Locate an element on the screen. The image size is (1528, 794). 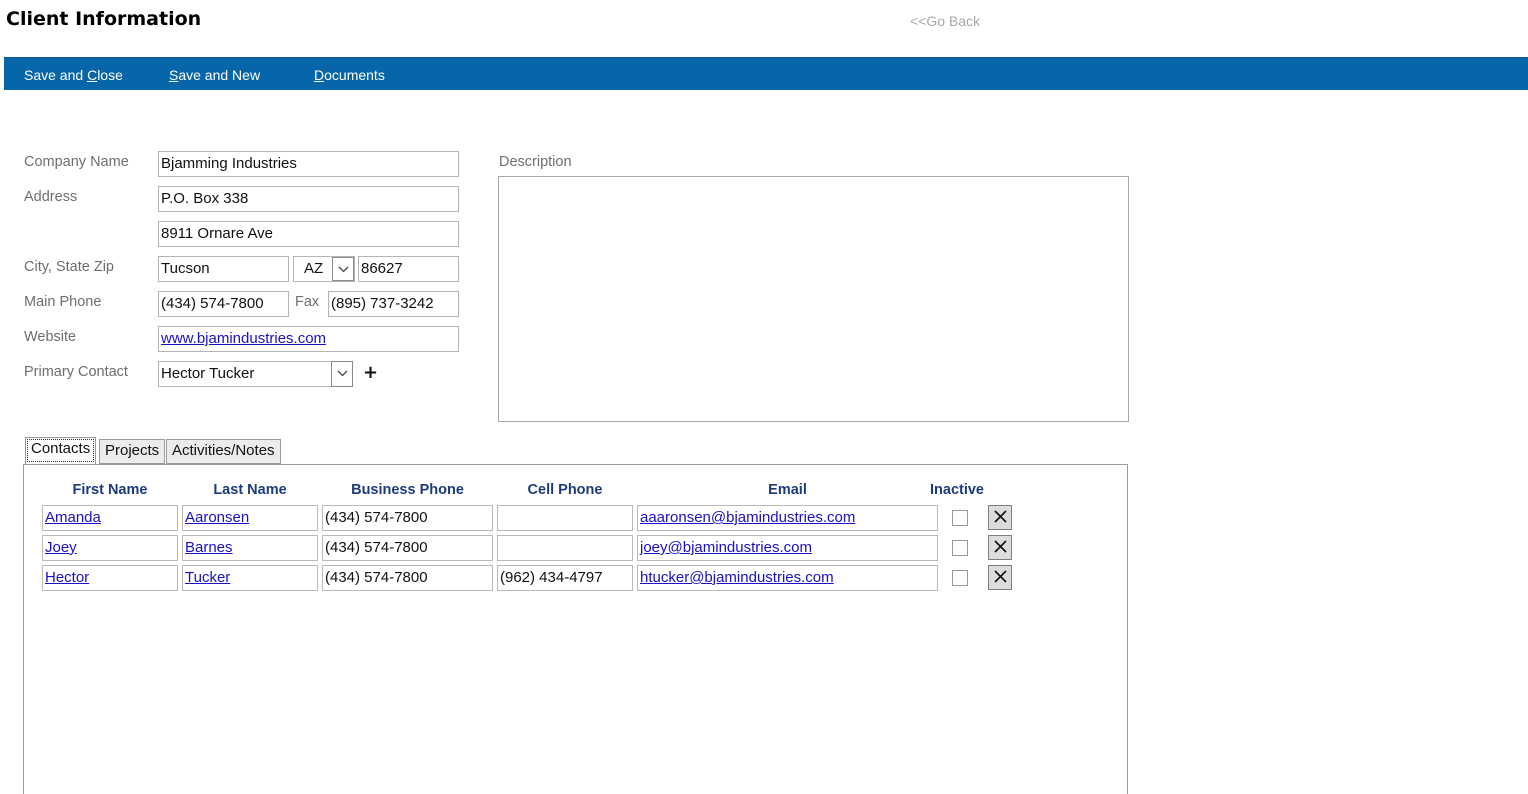
state-dropdown-button is located at coordinates (343, 269).